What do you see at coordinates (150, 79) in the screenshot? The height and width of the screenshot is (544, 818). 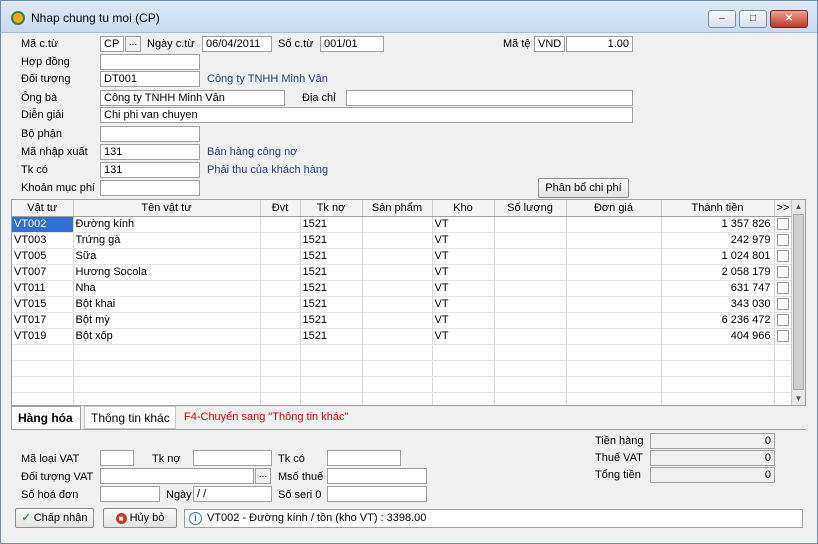 I see `doi-tuong-input: DT001` at bounding box center [150, 79].